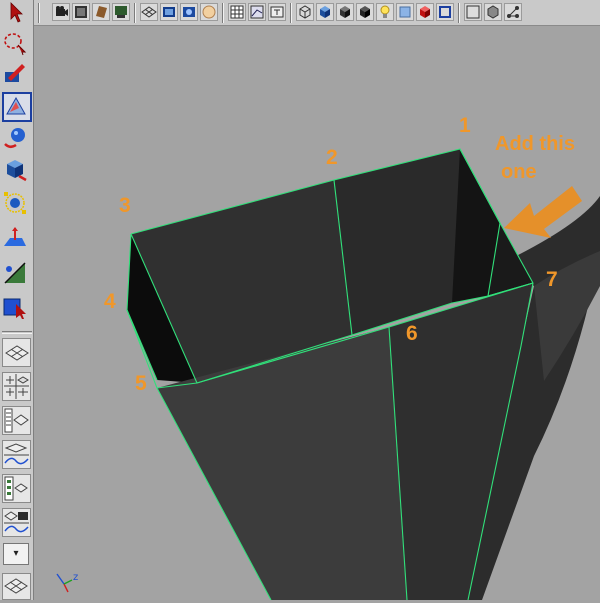 The height and width of the screenshot is (603, 600). I want to click on soft-mod-icon, so click(17, 241).